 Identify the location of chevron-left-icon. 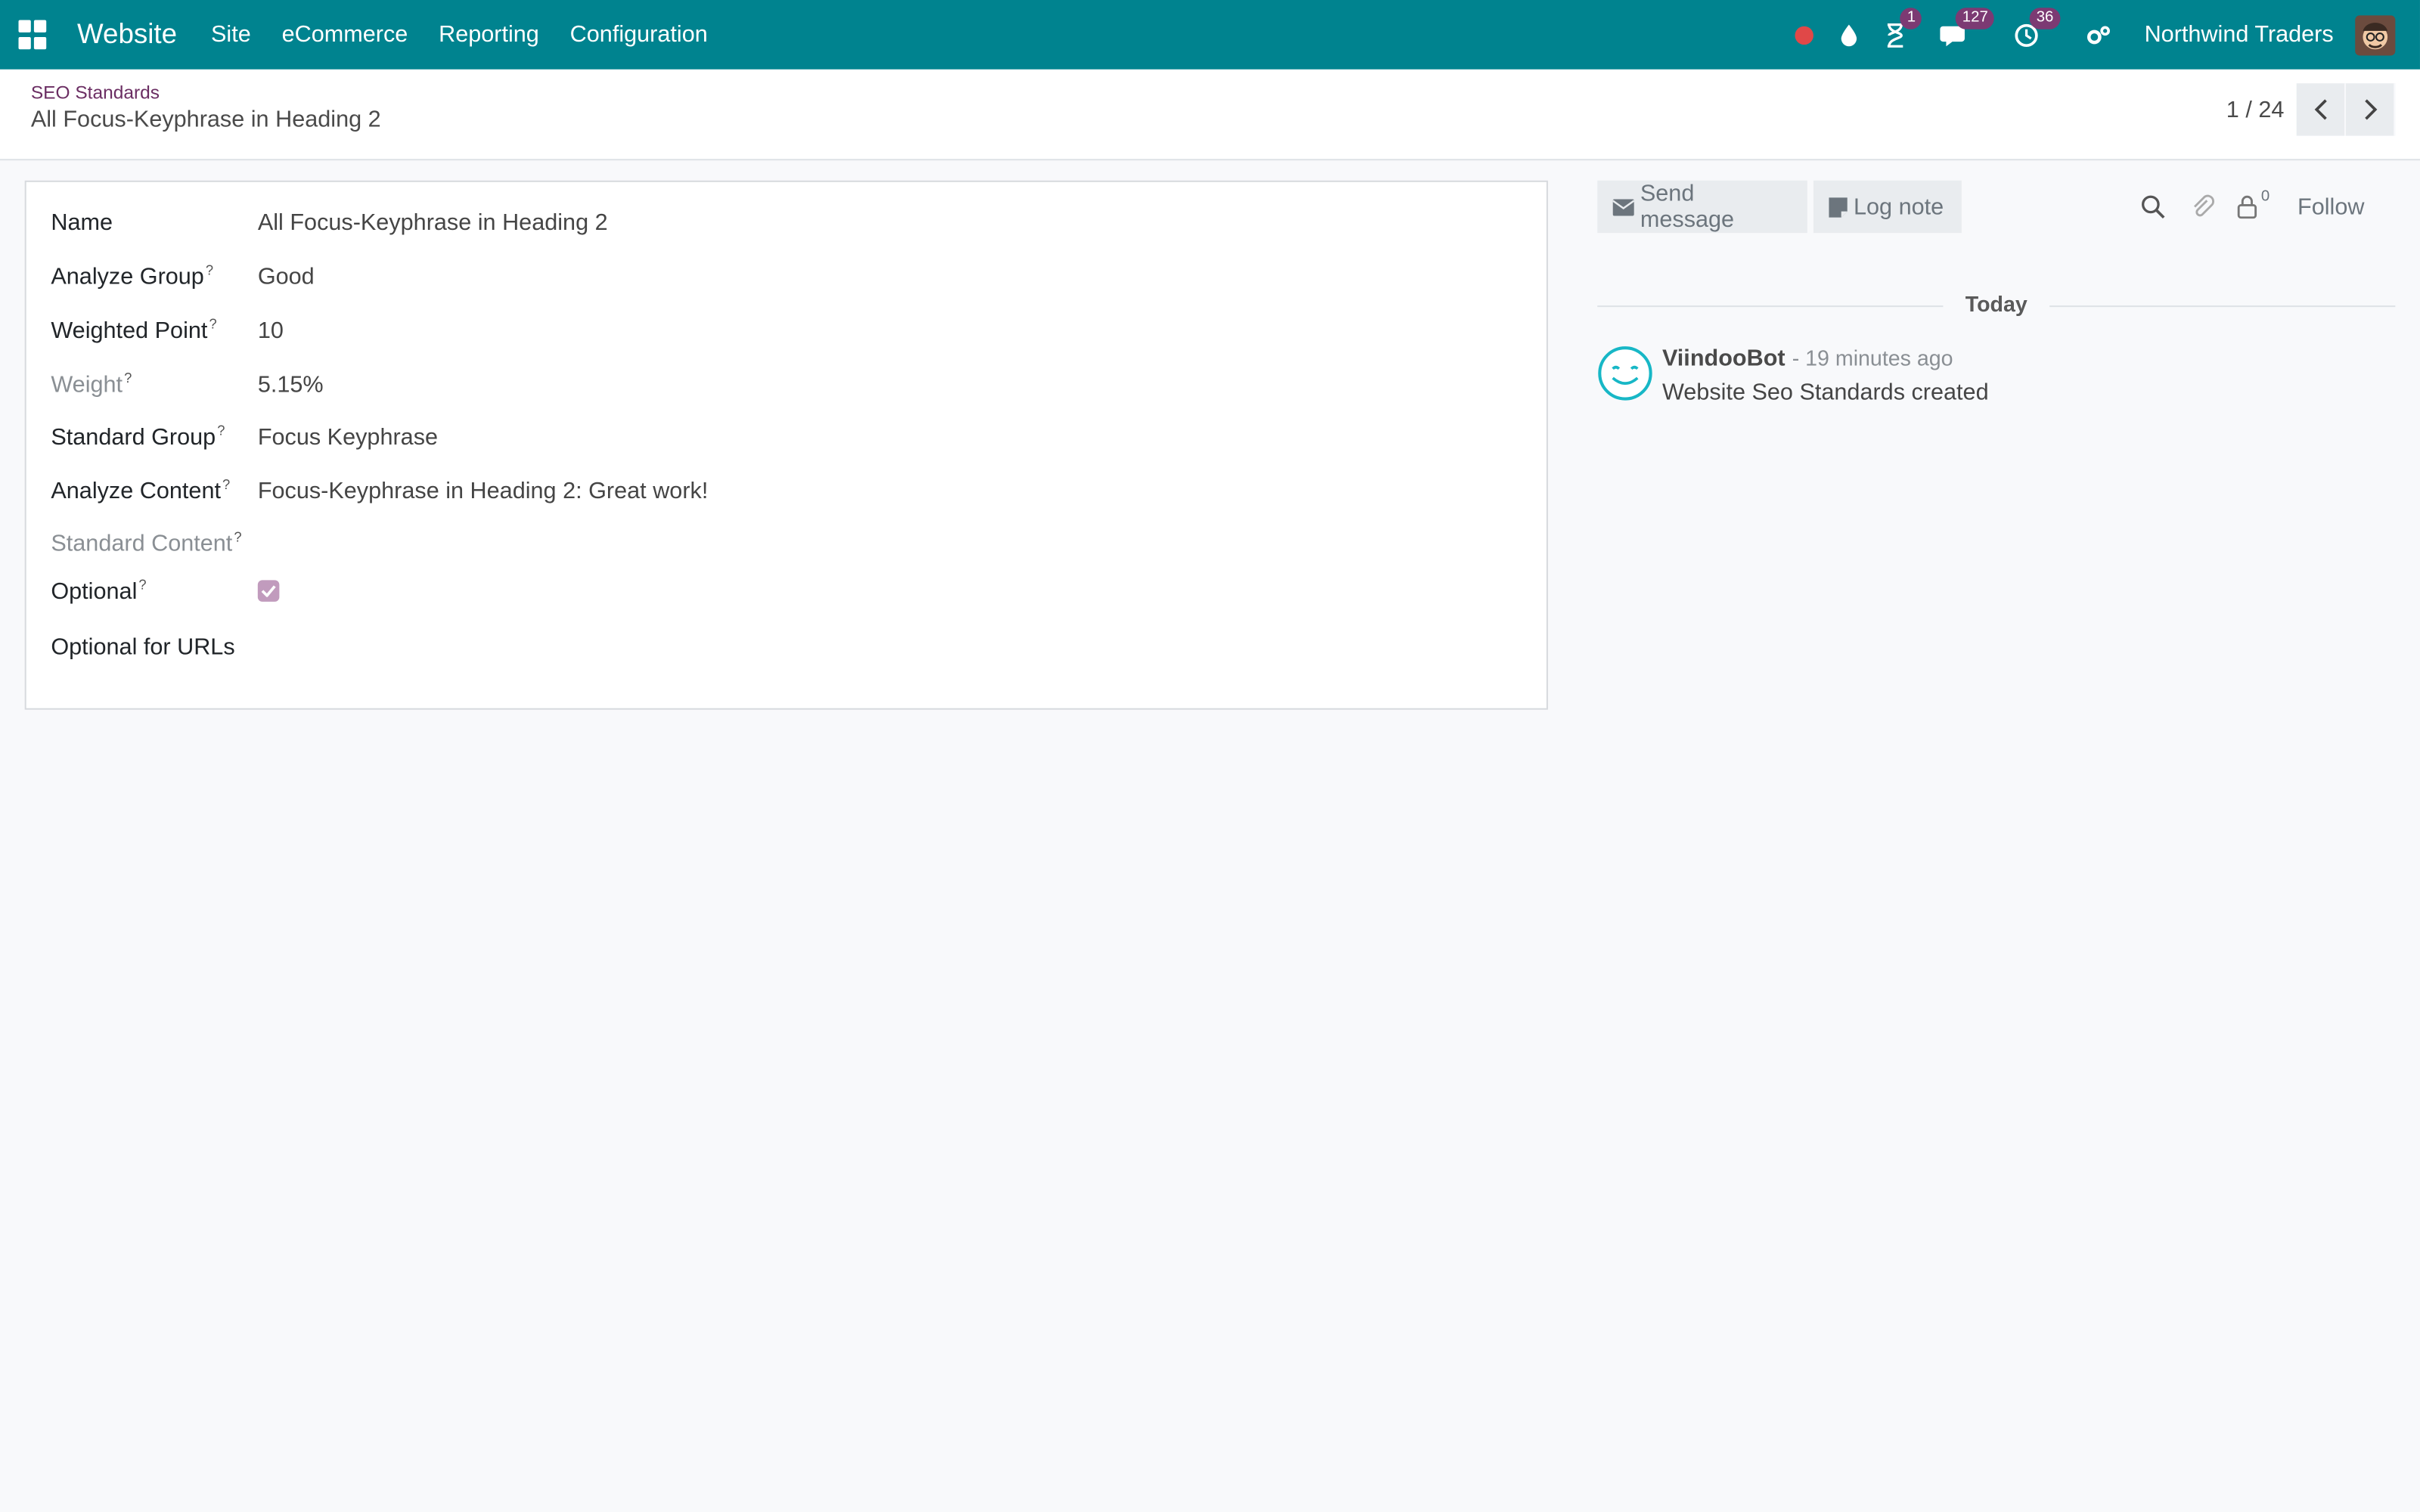
(2319, 109).